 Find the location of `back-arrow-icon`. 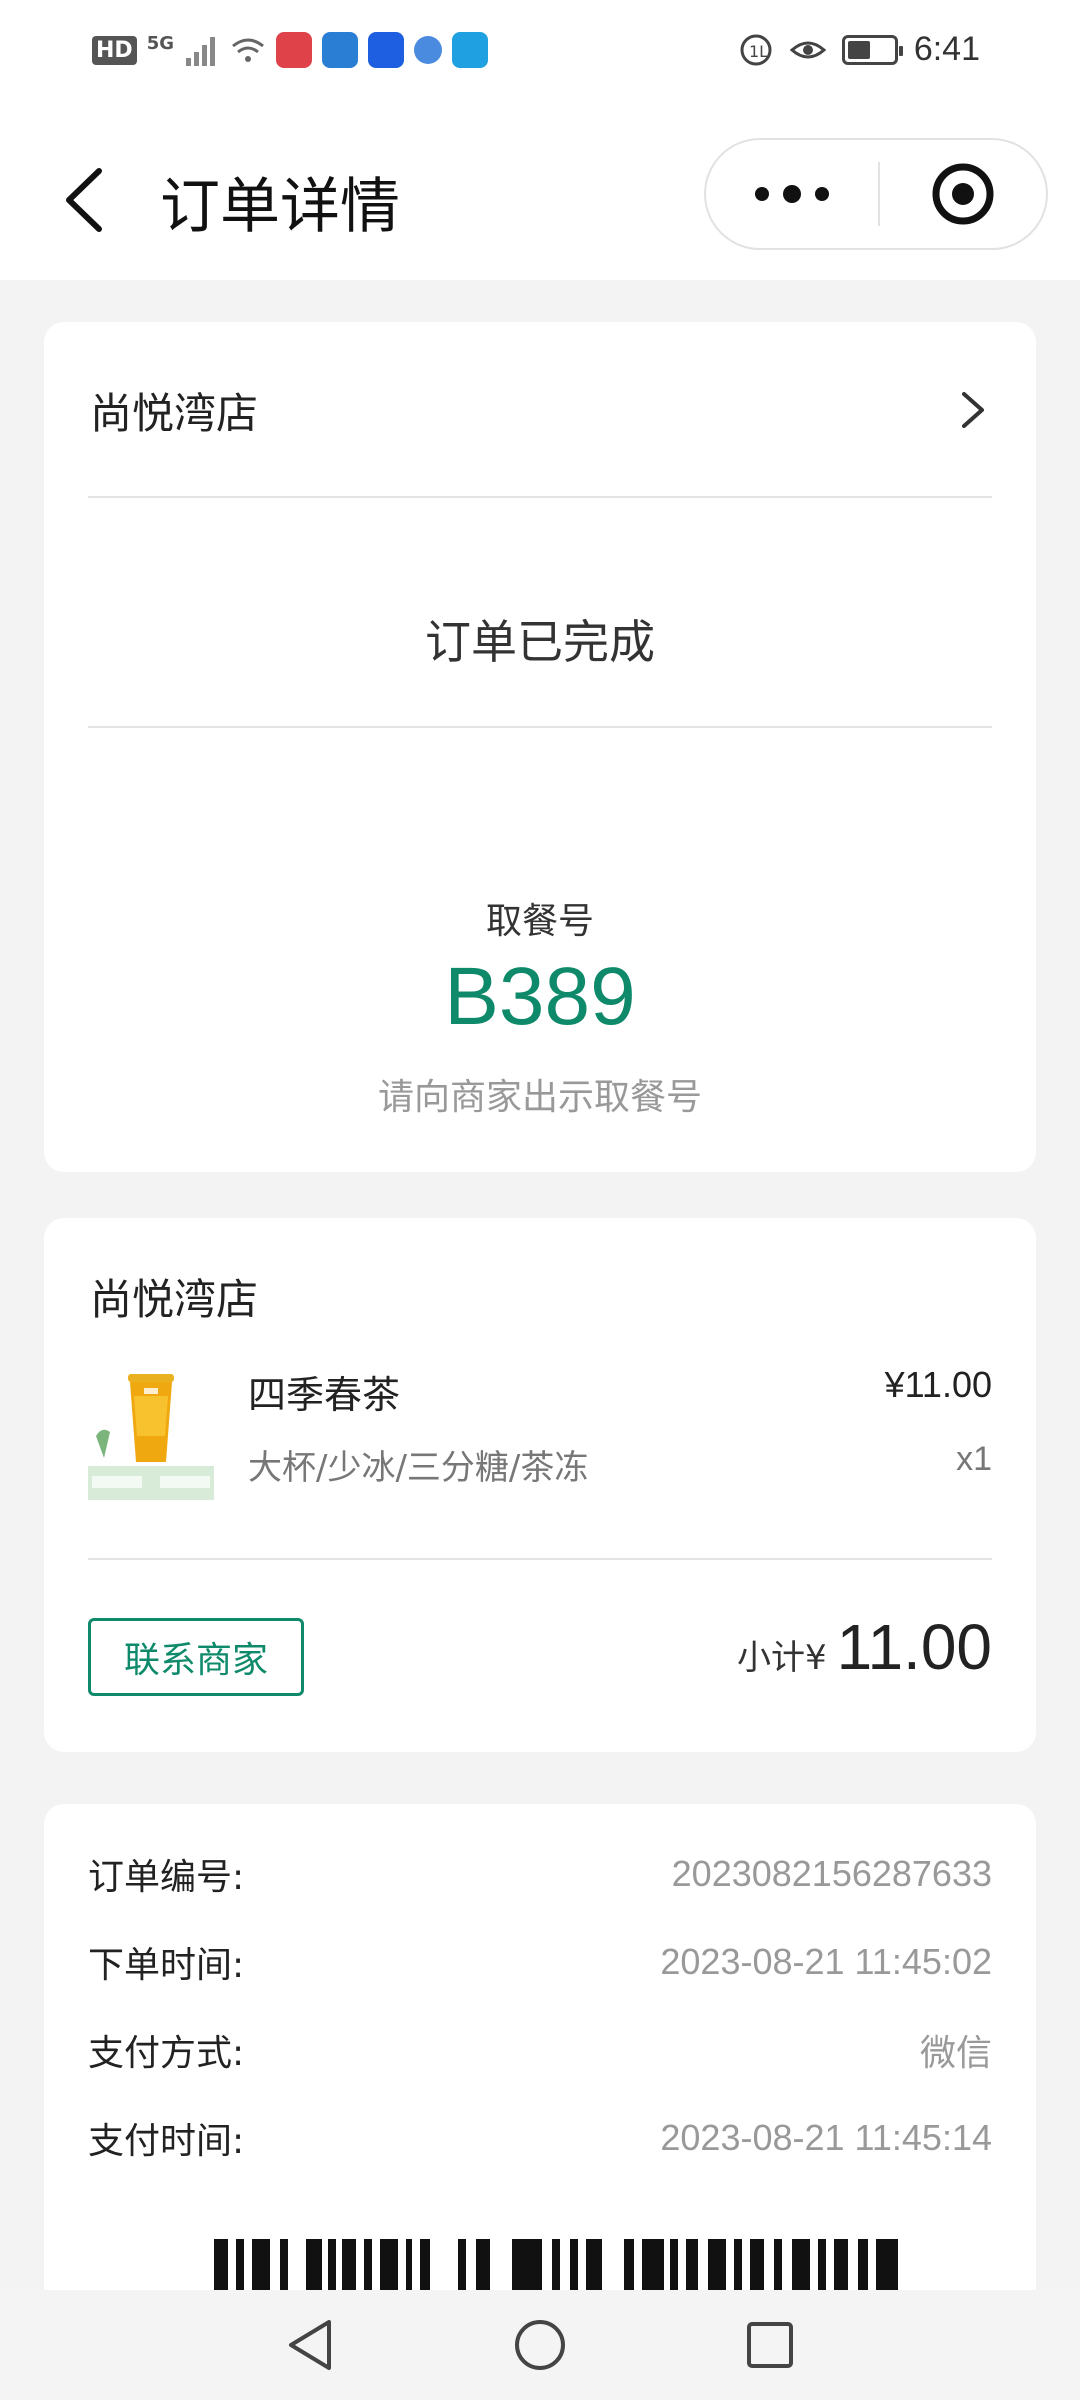

back-arrow-icon is located at coordinates (84, 200).